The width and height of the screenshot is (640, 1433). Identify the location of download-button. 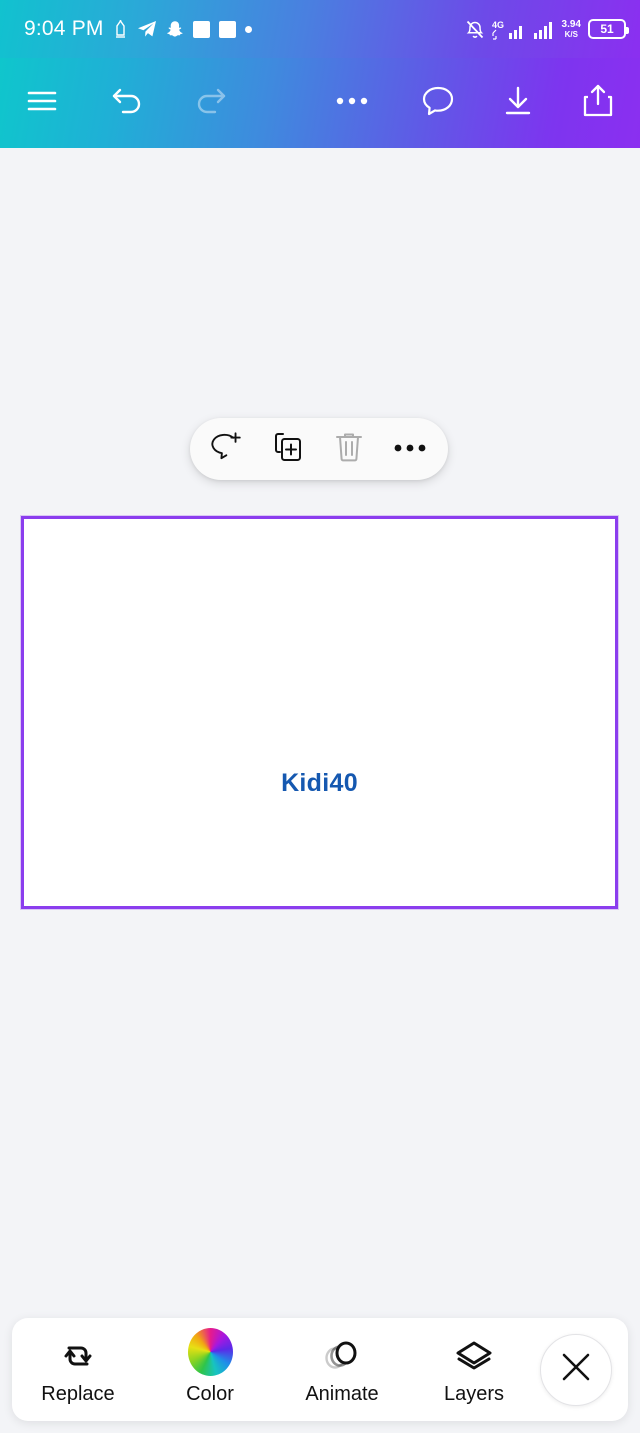
(518, 103).